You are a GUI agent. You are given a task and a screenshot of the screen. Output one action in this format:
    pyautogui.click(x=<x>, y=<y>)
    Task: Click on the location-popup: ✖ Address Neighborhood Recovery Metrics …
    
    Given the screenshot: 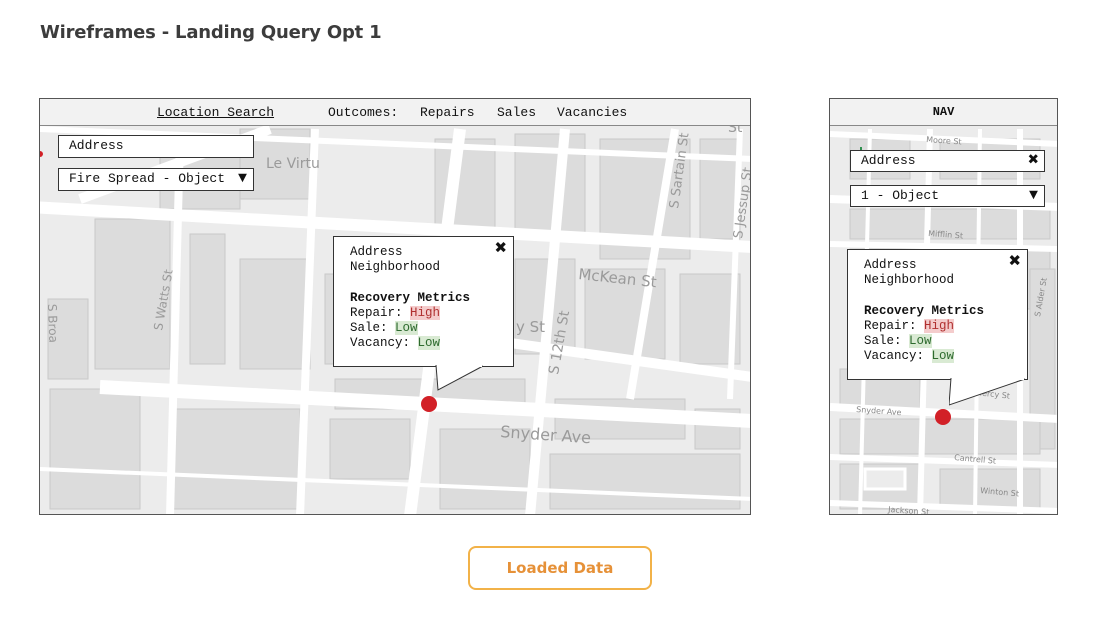 What is the action you would take?
    pyautogui.click(x=423, y=301)
    